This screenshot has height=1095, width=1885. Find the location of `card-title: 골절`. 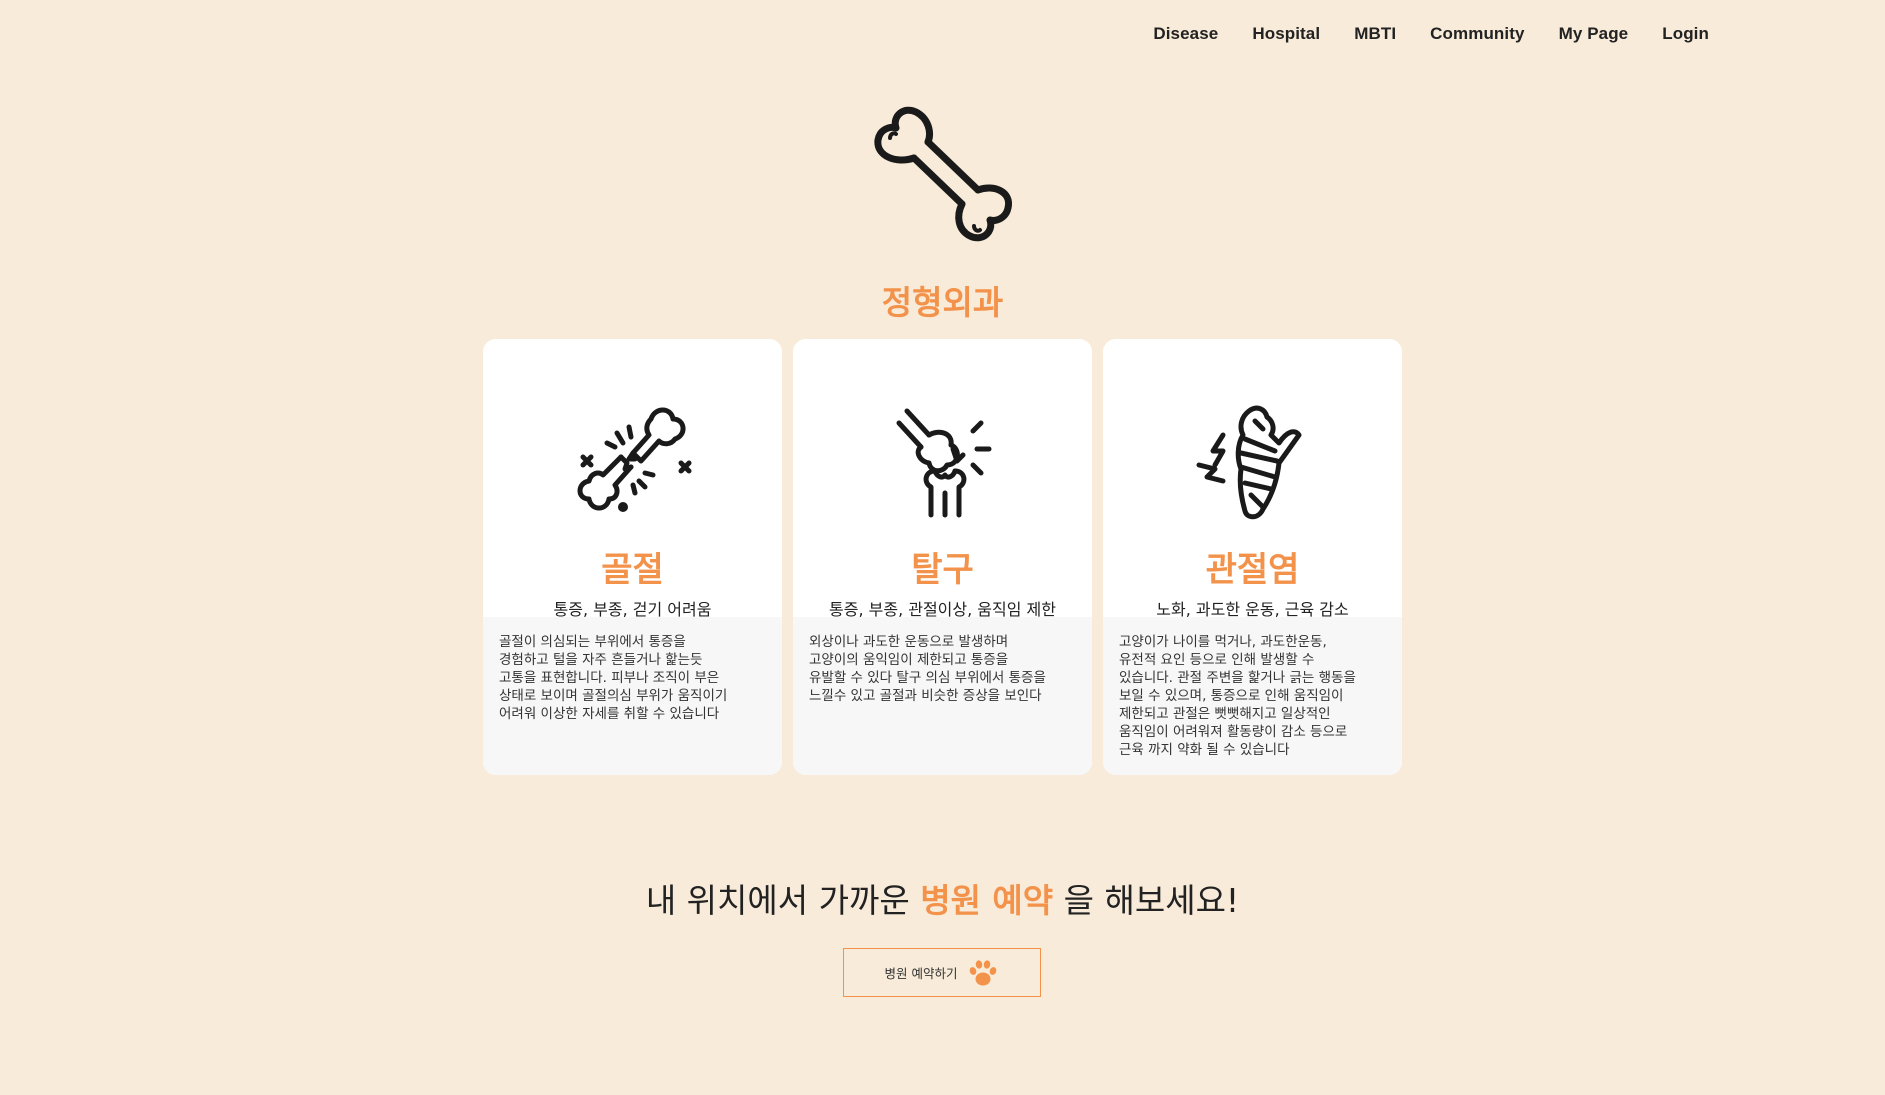

card-title: 골절 is located at coordinates (632, 570).